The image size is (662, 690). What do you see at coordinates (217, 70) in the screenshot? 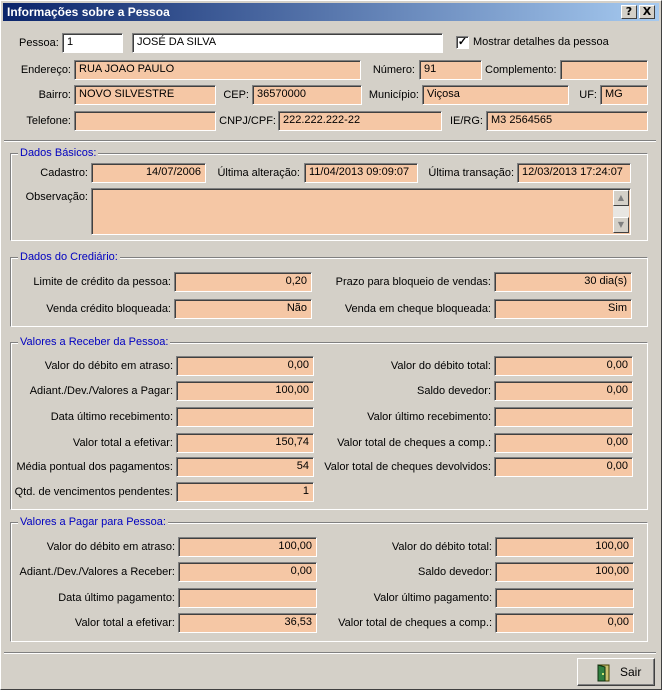
I see `endereco-field: RUA JOAO PAULO` at bounding box center [217, 70].